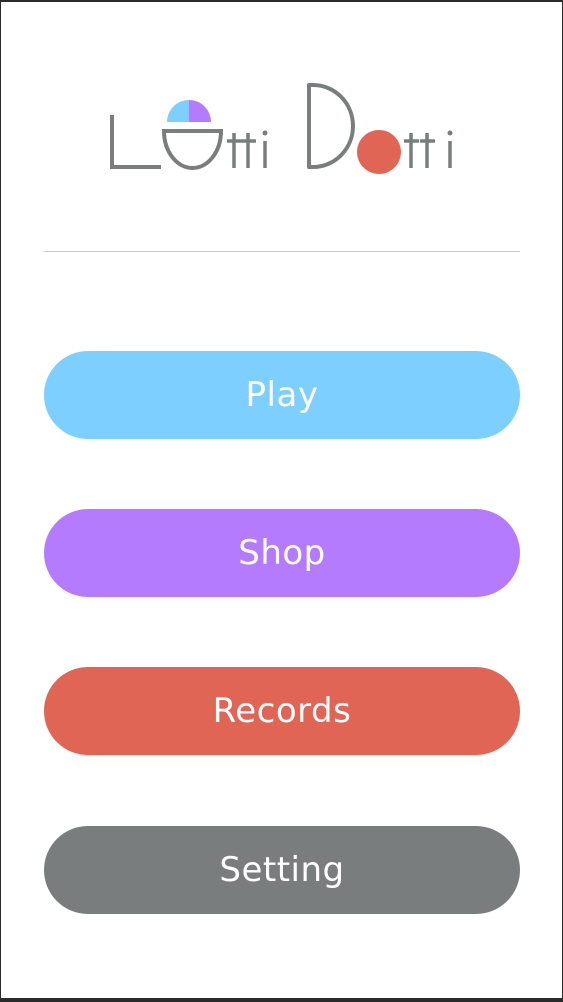 This screenshot has height=1002, width=563. I want to click on setting-button-label: Setting, so click(282, 870).